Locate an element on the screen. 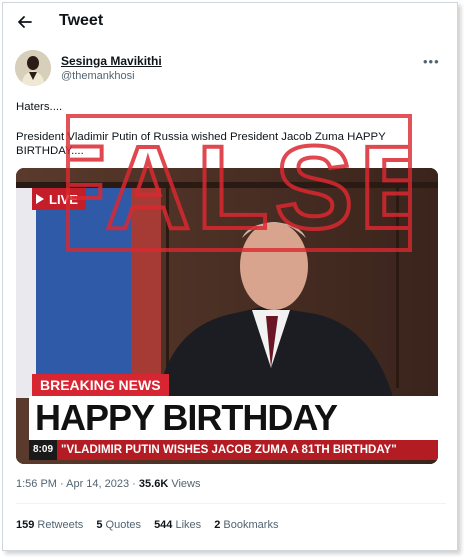 The width and height of the screenshot is (466, 557). headline-banner: HAPPY BIRTHDAY is located at coordinates (233, 418).